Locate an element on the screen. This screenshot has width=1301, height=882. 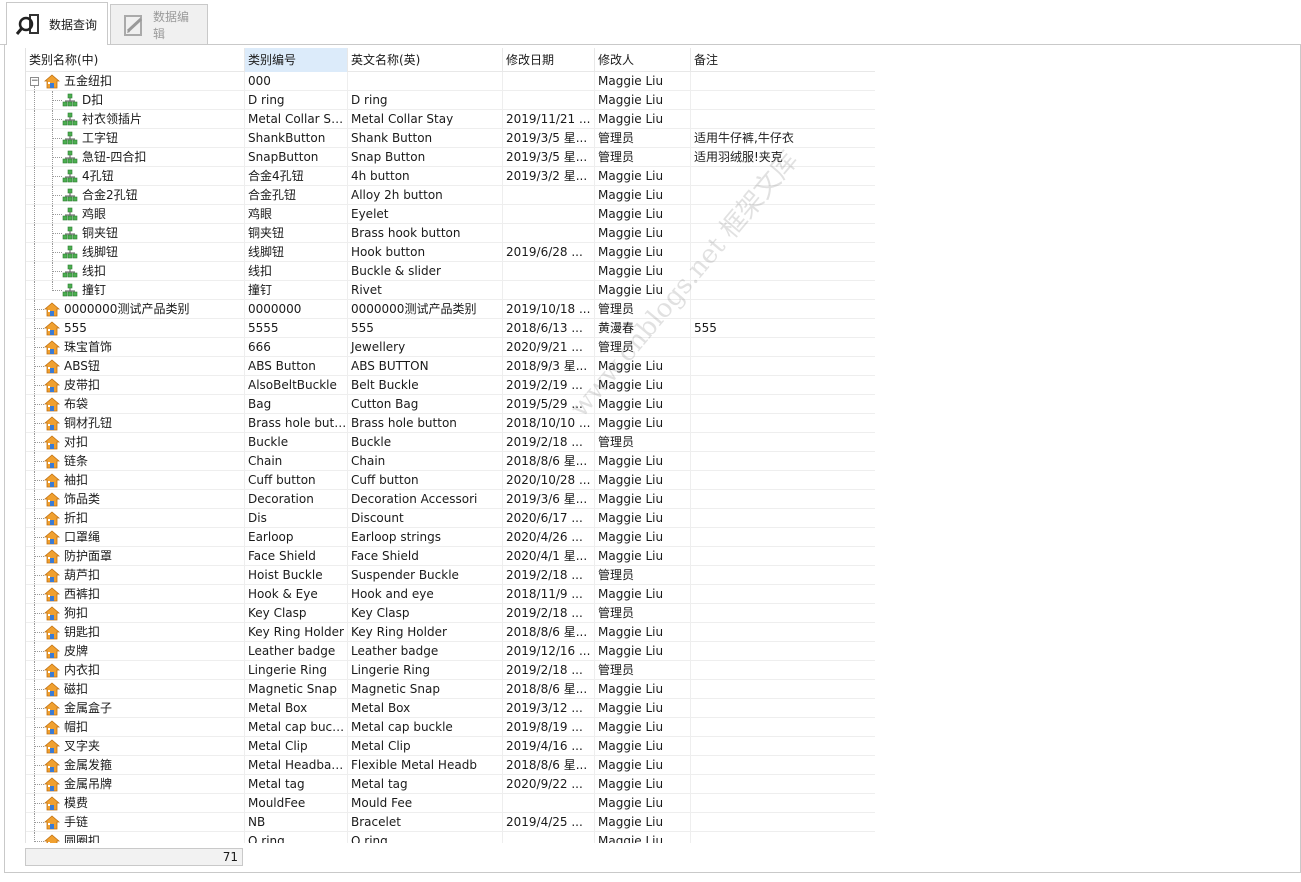
english-name-cell: 0000000测试产品类别 is located at coordinates (425, 309).